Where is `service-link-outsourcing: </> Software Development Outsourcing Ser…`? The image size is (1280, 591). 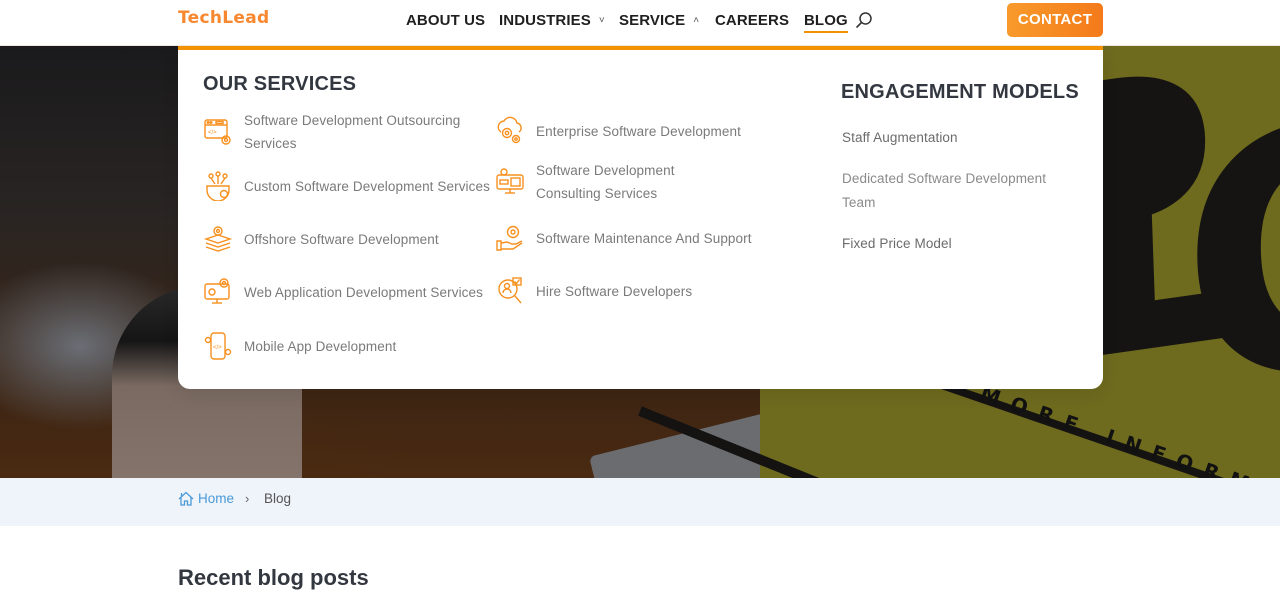 service-link-outsourcing: </> Software Development Outsourcing Ser… is located at coordinates (343, 132).